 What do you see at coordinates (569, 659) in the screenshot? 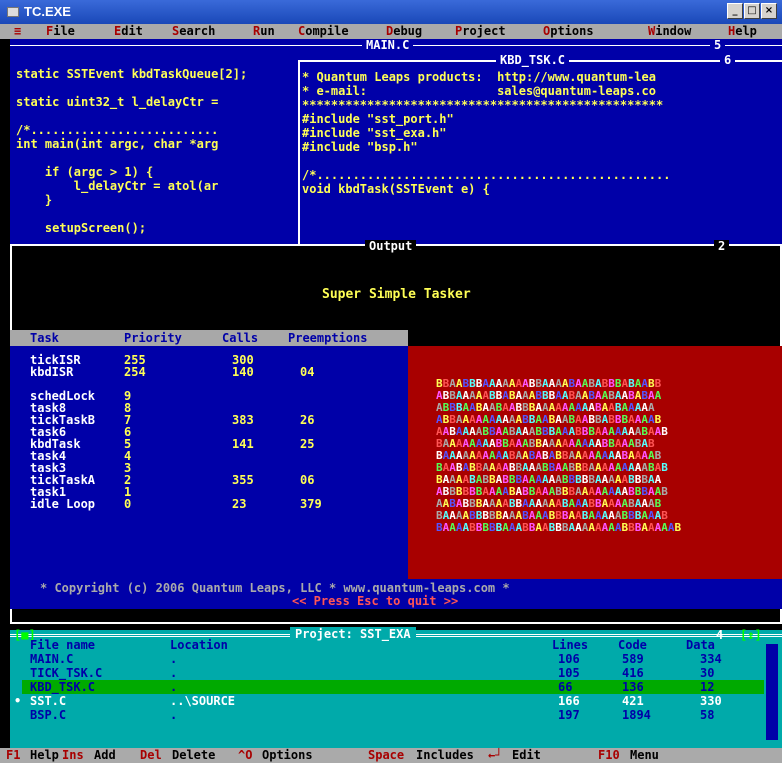
I see `project-cell-lines: 106` at bounding box center [569, 659].